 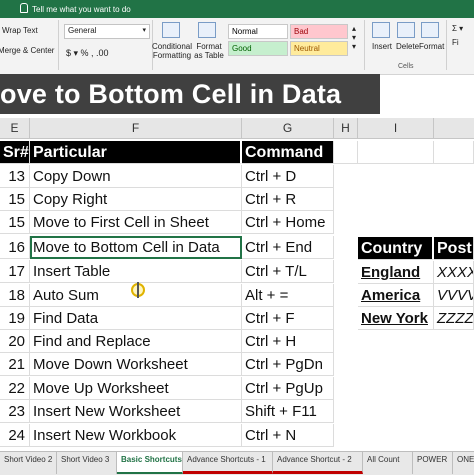 I want to click on insert-cells-icon, so click(x=381, y=30).